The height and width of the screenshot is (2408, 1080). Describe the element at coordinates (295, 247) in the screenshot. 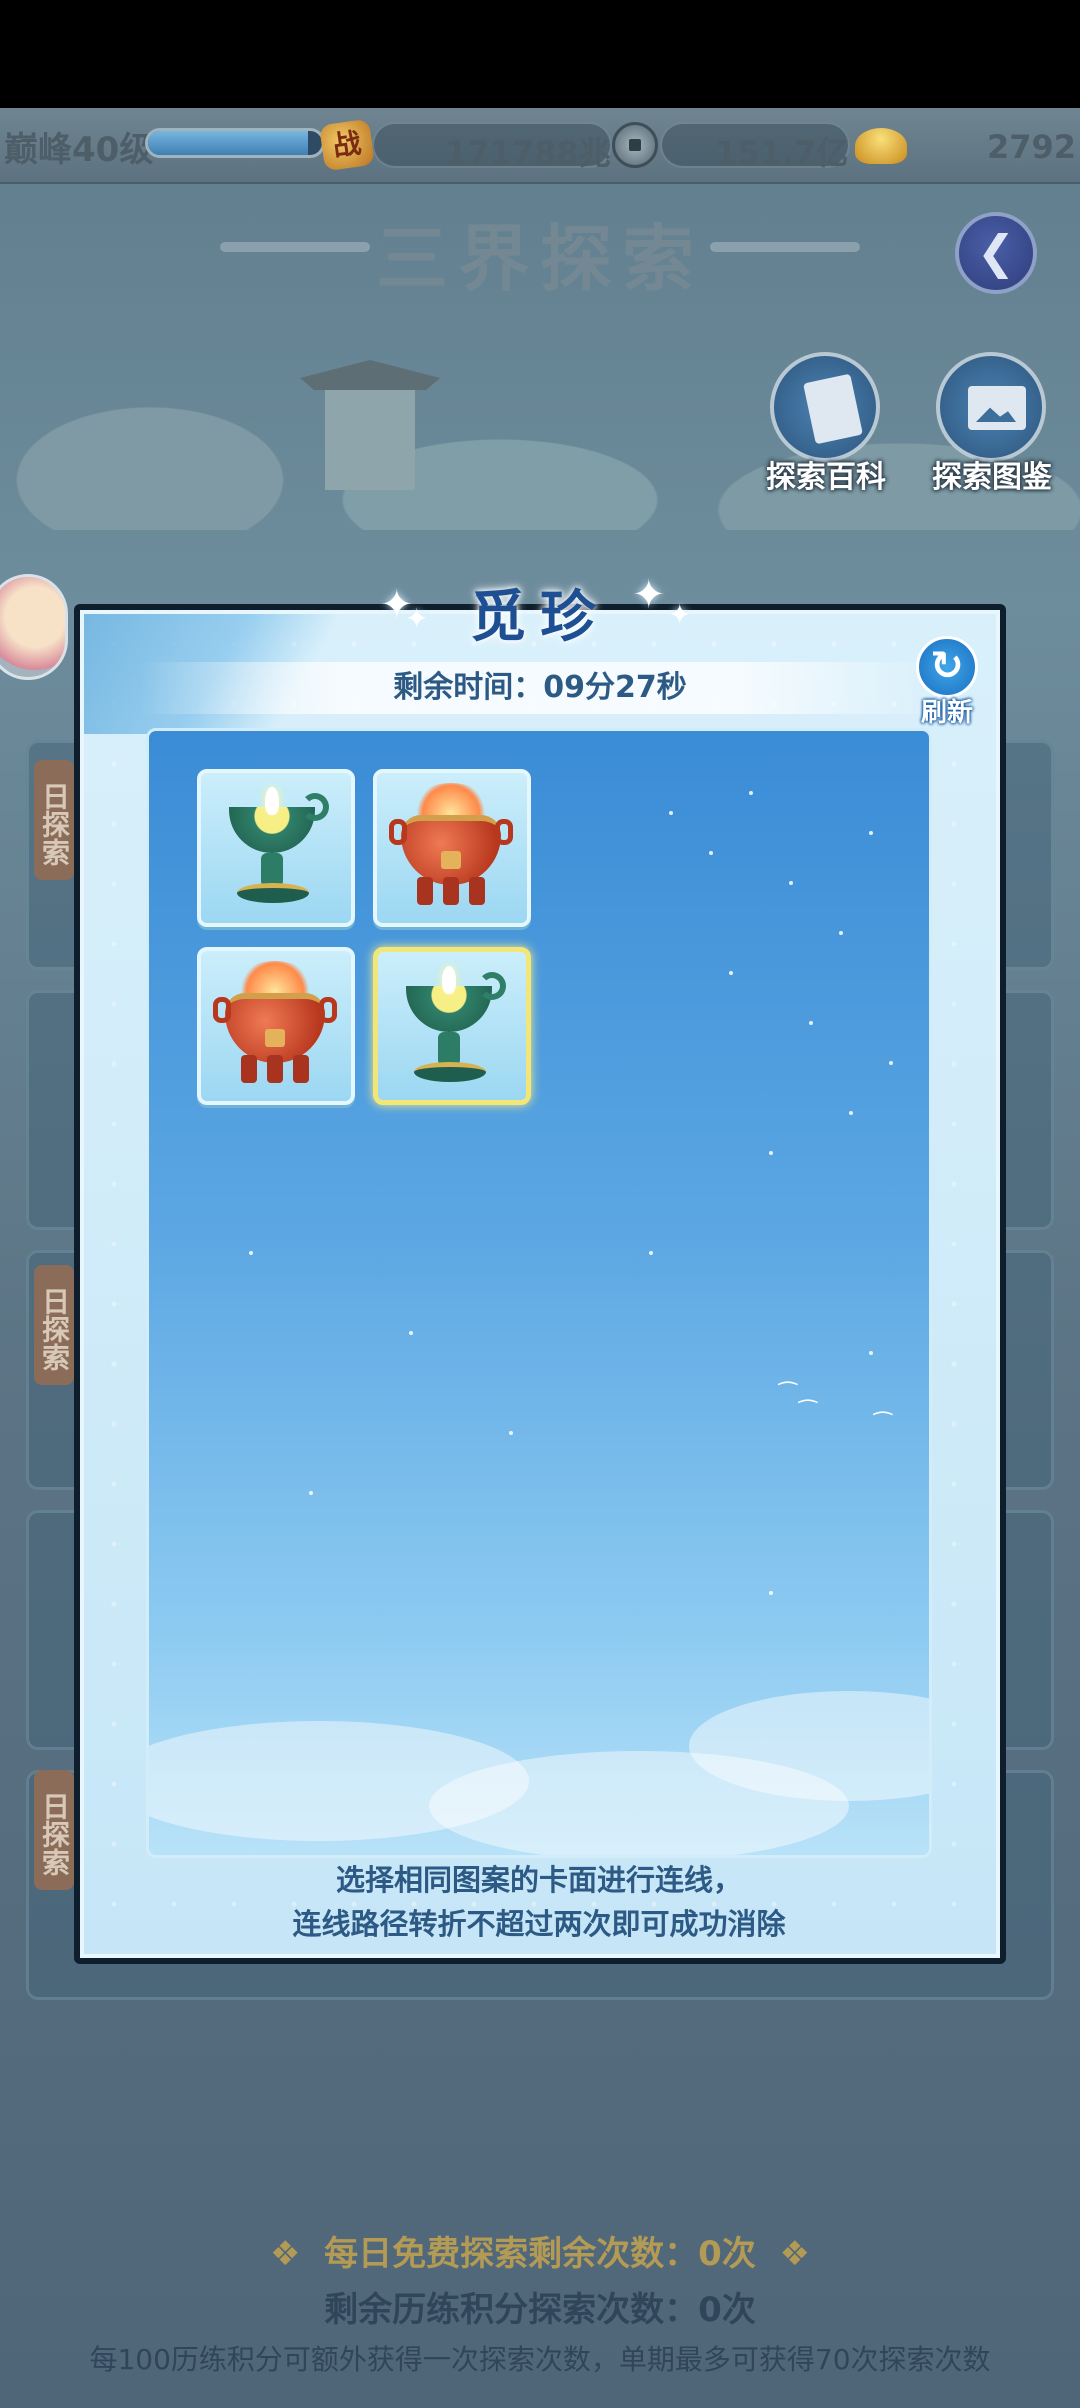

I see `title-ornament-left` at that location.